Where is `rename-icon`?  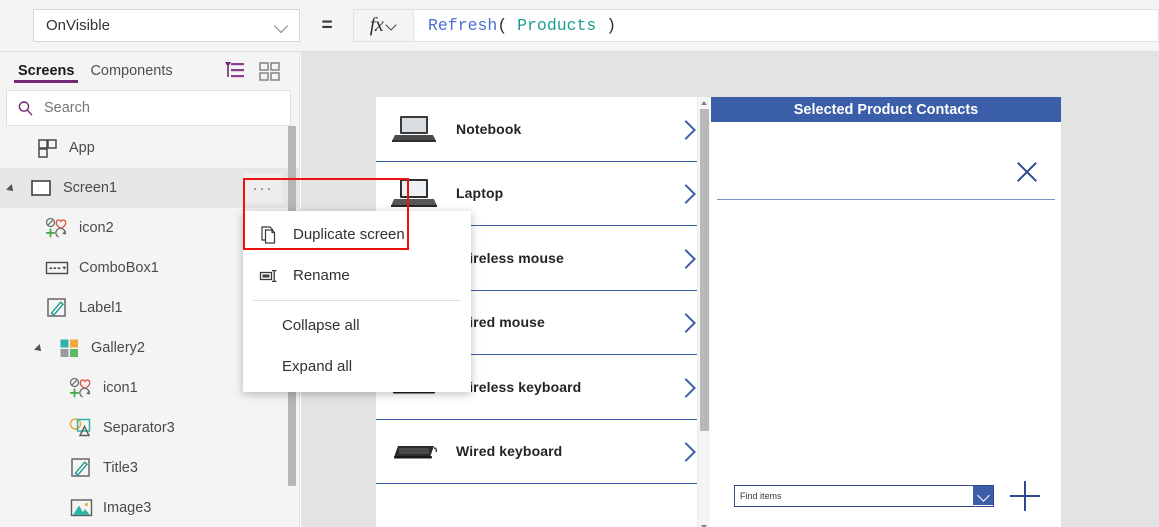 rename-icon is located at coordinates (269, 276).